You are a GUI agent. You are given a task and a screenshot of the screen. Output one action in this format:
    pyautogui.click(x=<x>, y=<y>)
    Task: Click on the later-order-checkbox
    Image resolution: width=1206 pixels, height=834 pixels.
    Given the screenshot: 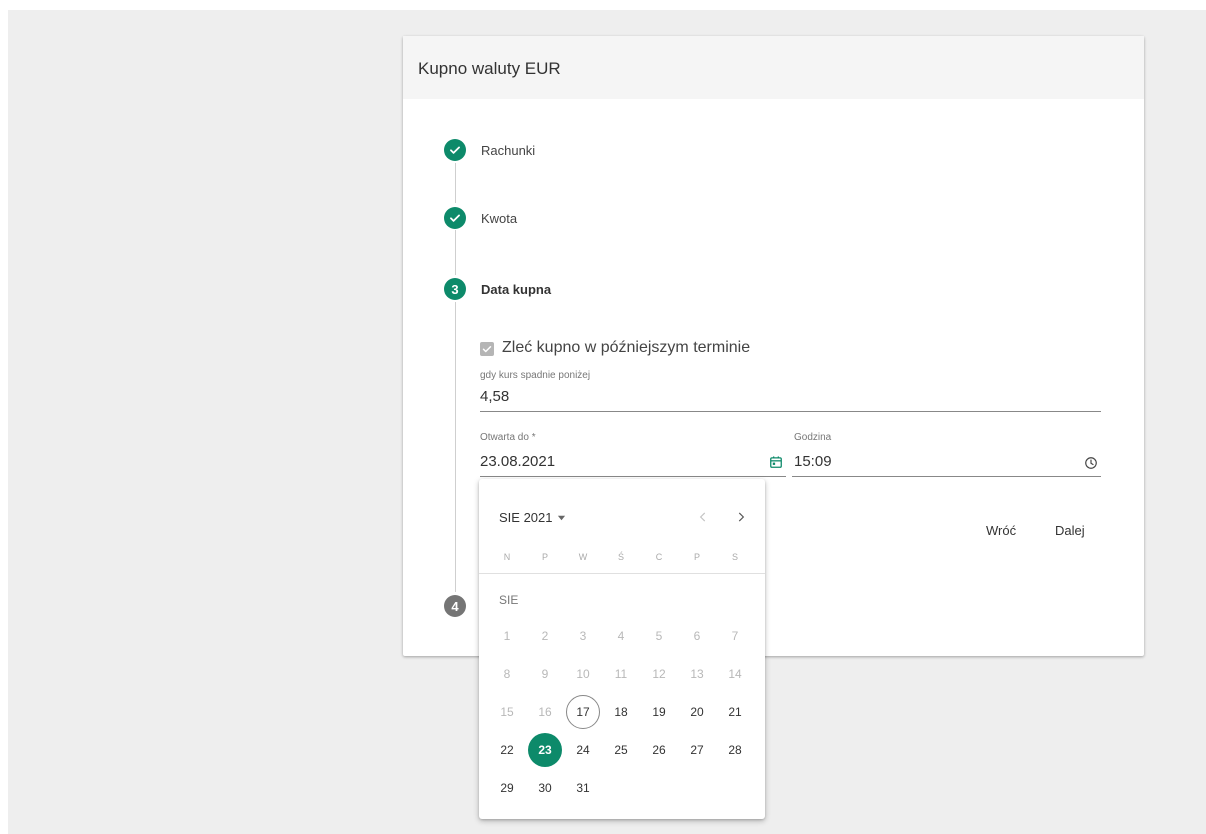 What is the action you would take?
    pyautogui.click(x=487, y=349)
    